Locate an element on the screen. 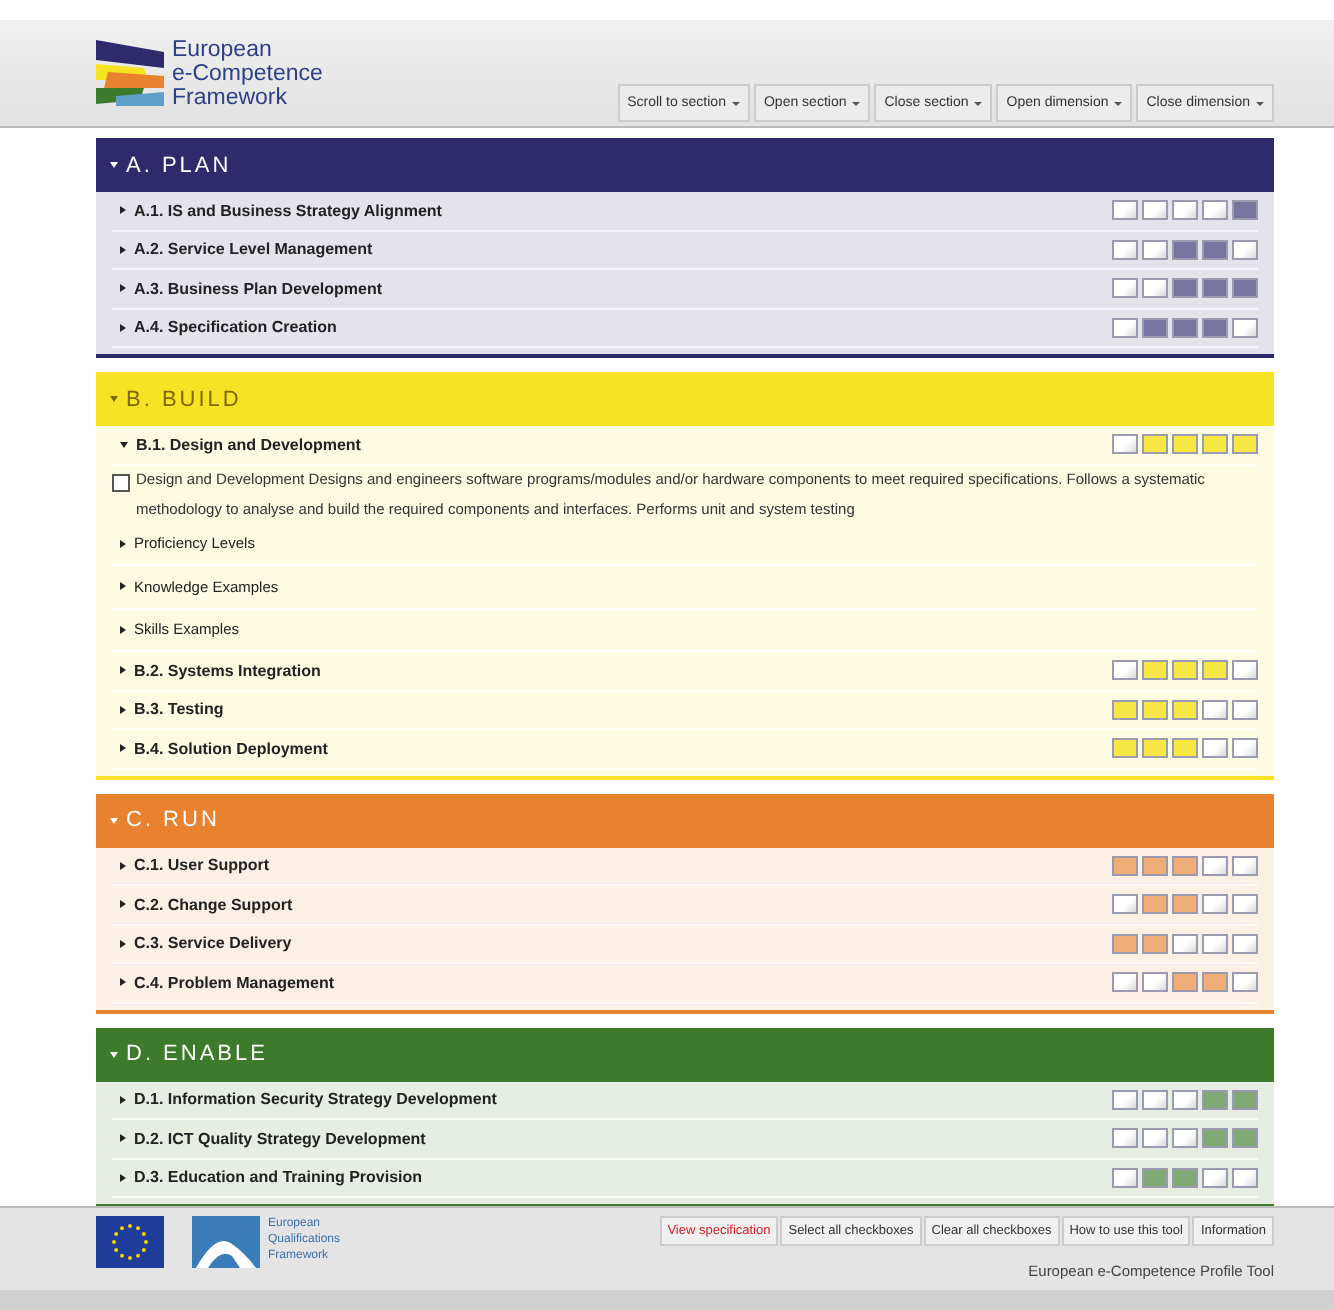 This screenshot has height=1310, width=1334. competence-row: B.3. Testing is located at coordinates (685, 710).